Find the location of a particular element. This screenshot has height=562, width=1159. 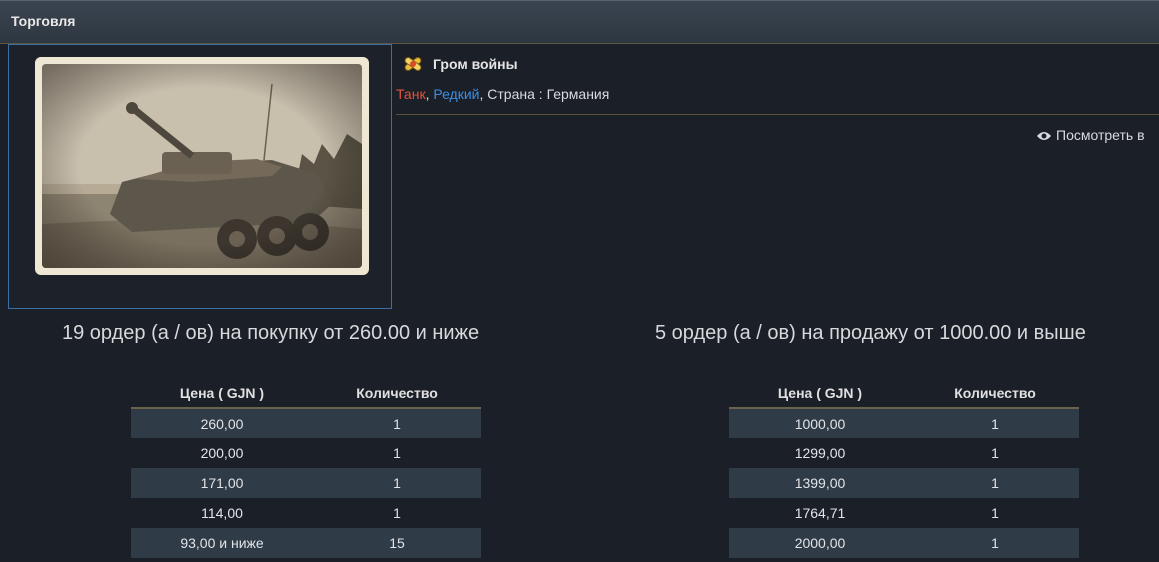

table-row: 171,00 1 is located at coordinates (306, 483).